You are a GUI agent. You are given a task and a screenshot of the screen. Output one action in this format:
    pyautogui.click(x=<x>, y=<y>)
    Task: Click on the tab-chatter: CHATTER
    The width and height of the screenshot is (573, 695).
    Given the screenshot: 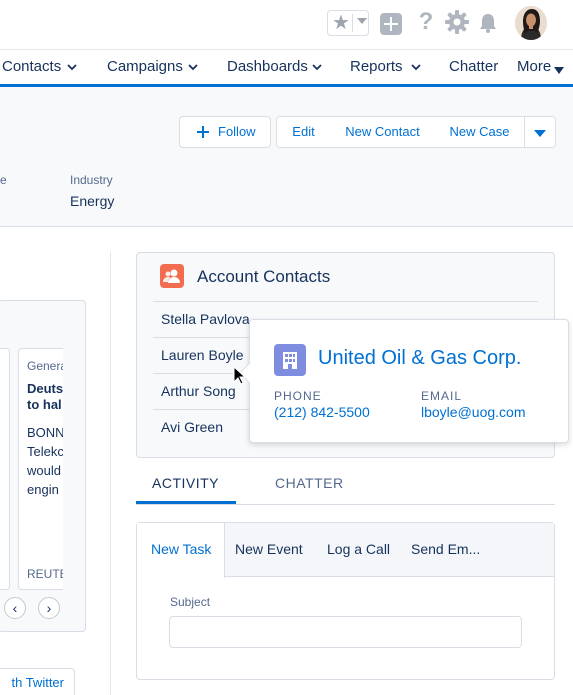 What is the action you would take?
    pyautogui.click(x=309, y=483)
    